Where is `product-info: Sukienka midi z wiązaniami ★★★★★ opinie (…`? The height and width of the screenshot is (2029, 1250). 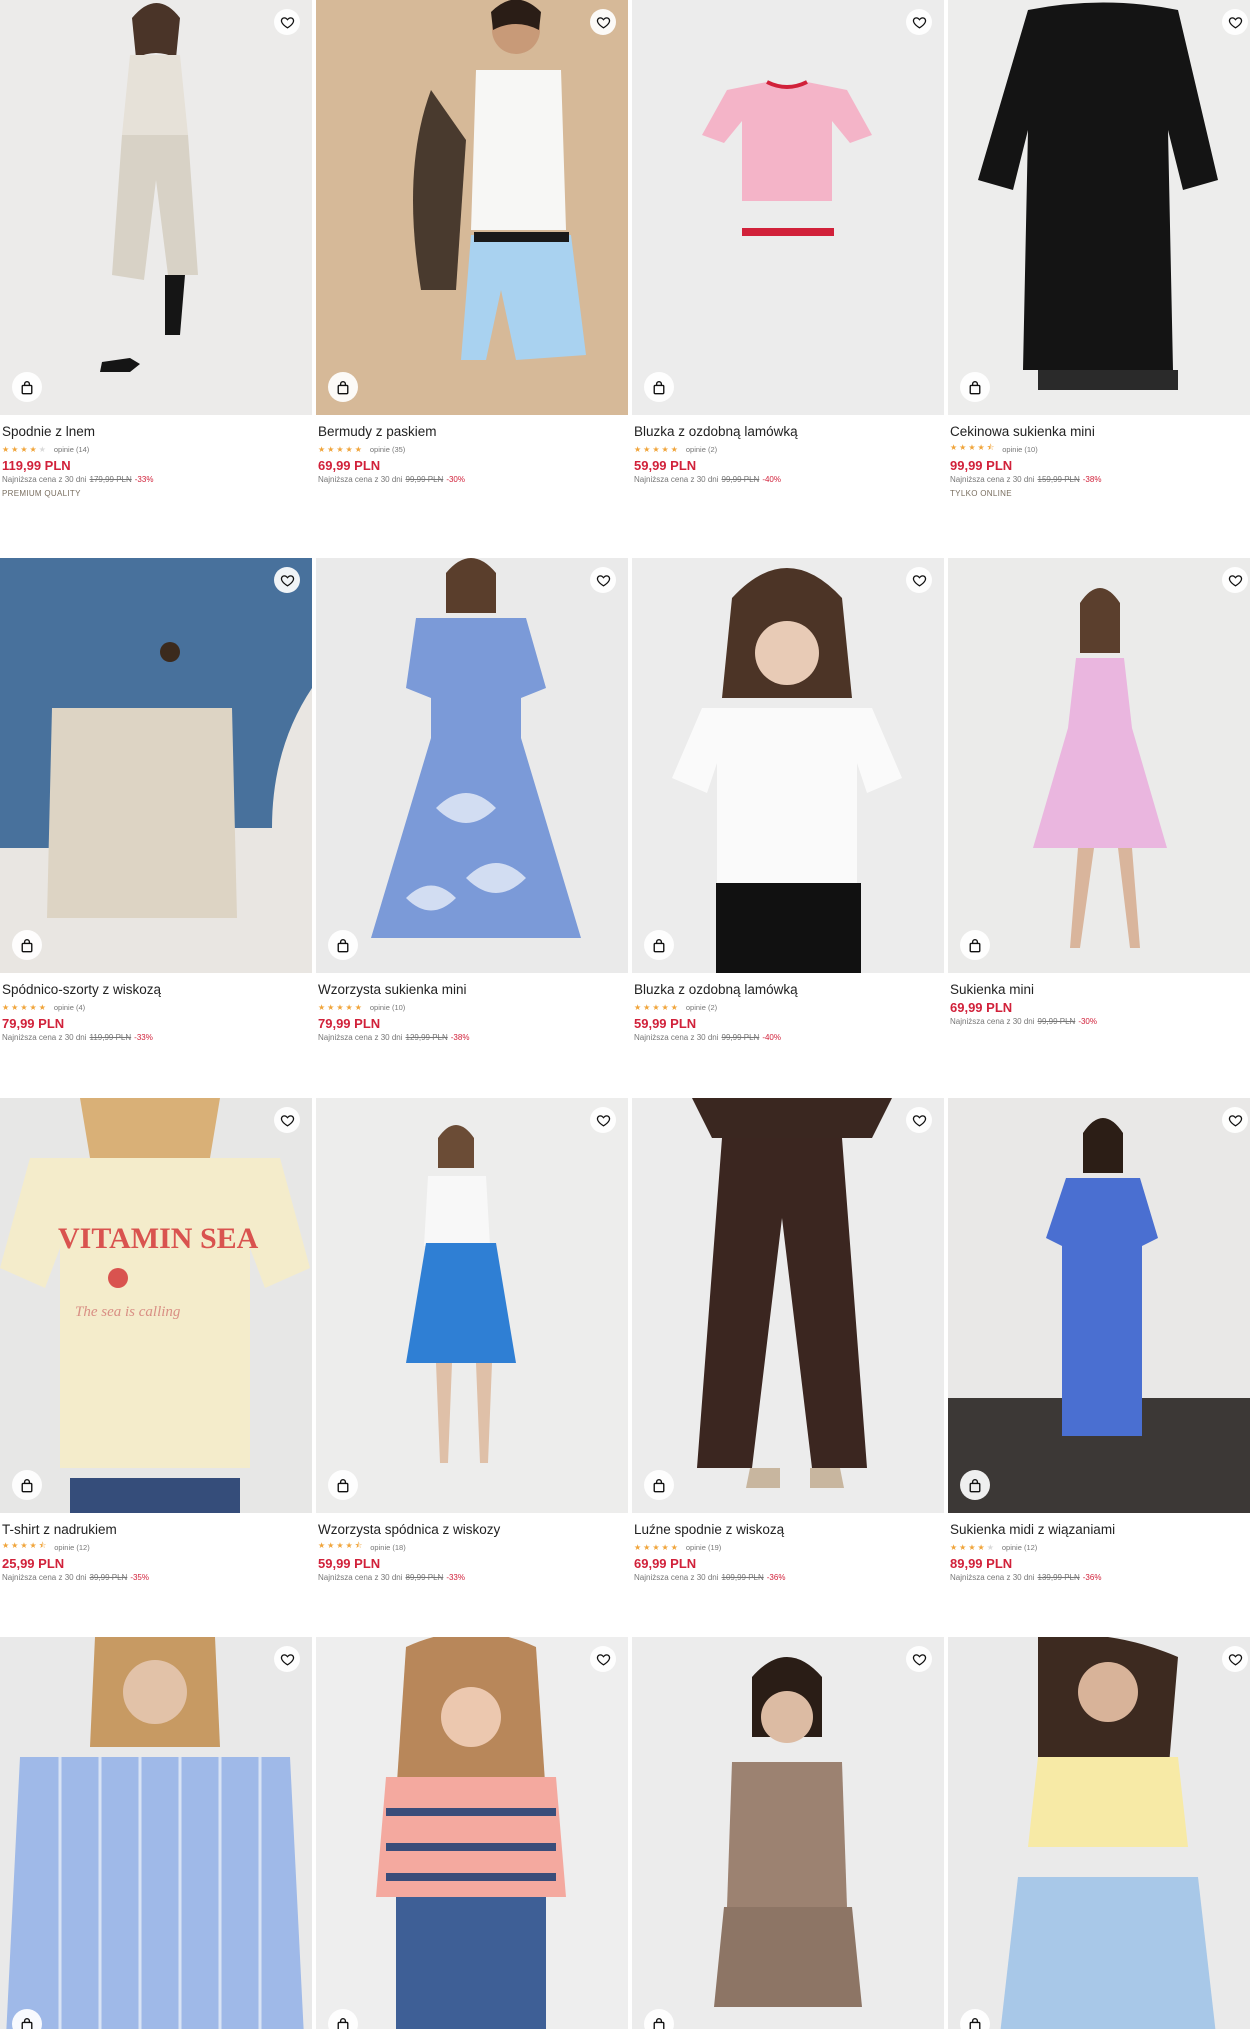
product-info: Sukienka midi z wiązaniami ★★★★★ opinie (… is located at coordinates (1100, 1552).